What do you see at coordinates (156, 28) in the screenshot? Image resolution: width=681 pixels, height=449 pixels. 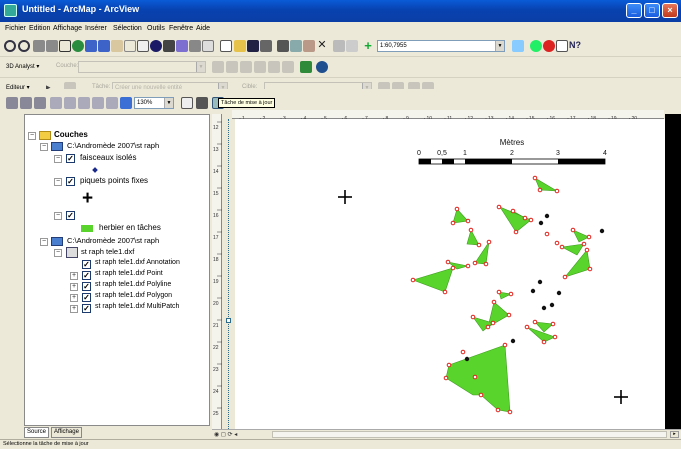 I see `menu-outils: Outils` at bounding box center [156, 28].